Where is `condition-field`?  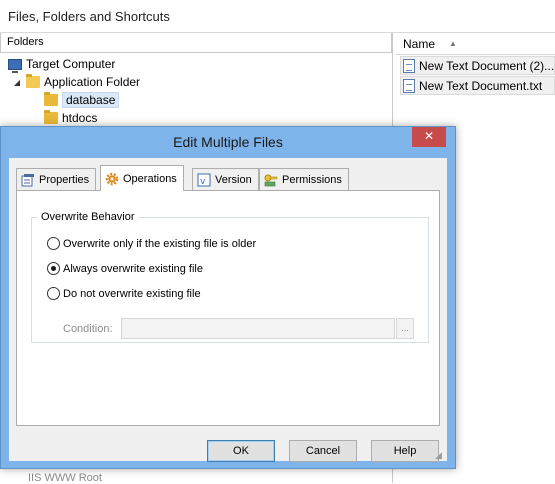
condition-field is located at coordinates (258, 328).